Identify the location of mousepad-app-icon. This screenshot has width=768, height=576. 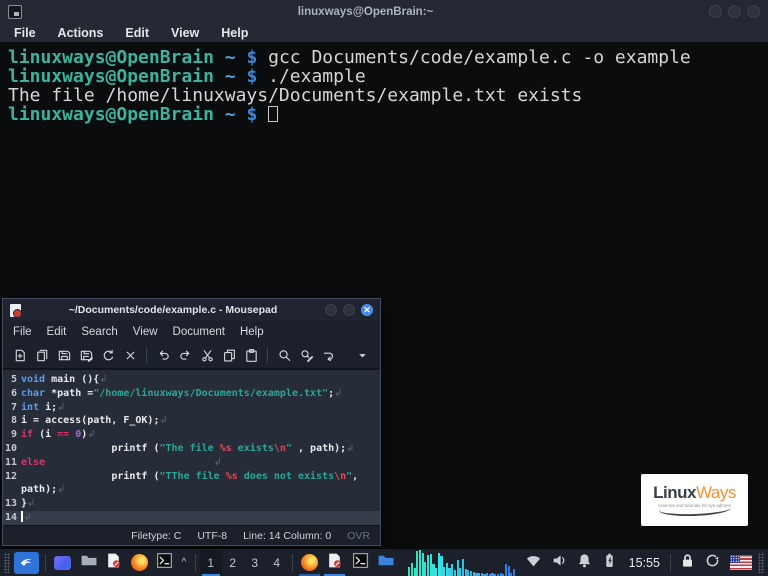
(16, 310).